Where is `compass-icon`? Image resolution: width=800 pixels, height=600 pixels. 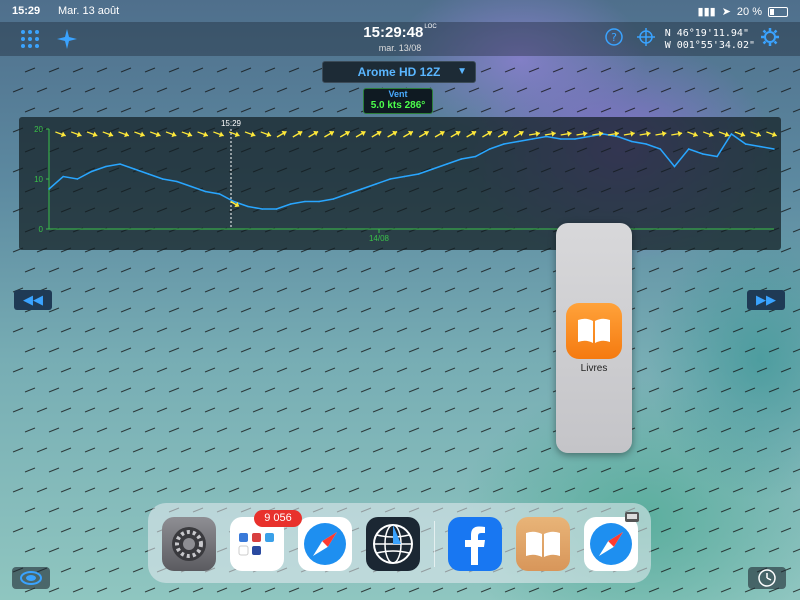
compass-icon is located at coordinates (325, 544).